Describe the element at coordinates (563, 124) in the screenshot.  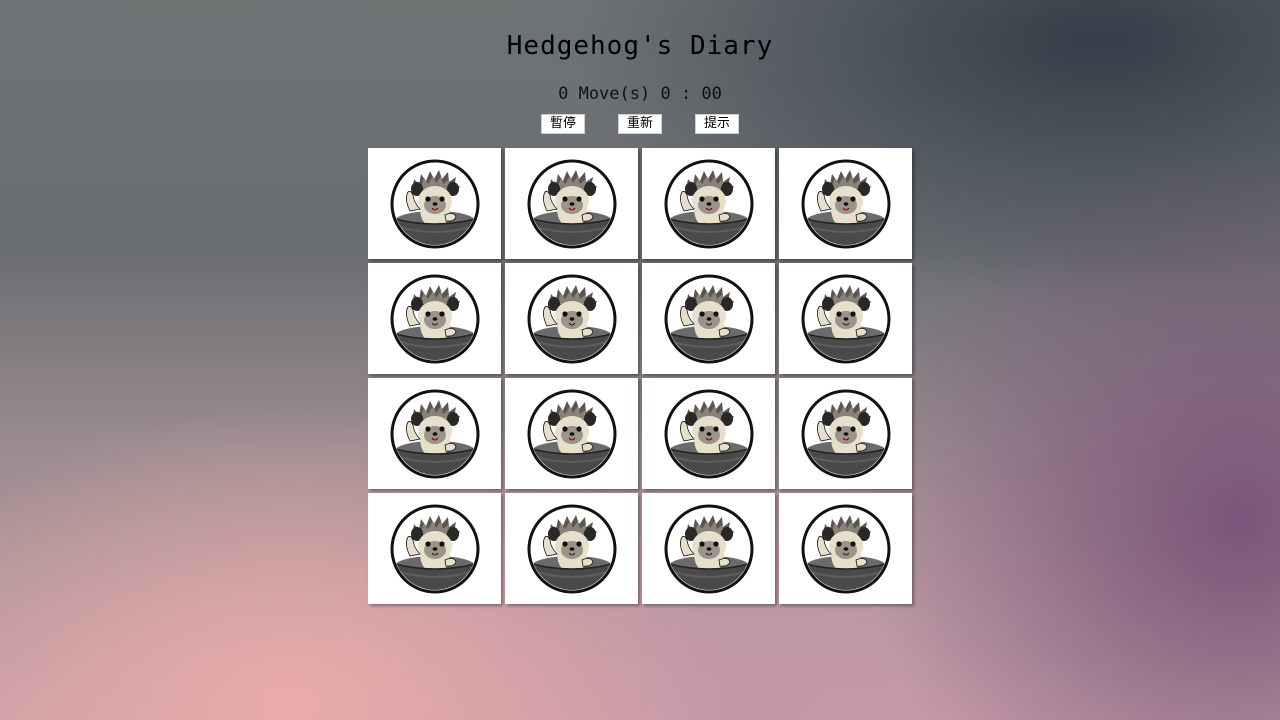
I see `pause-button: 暫停` at that location.